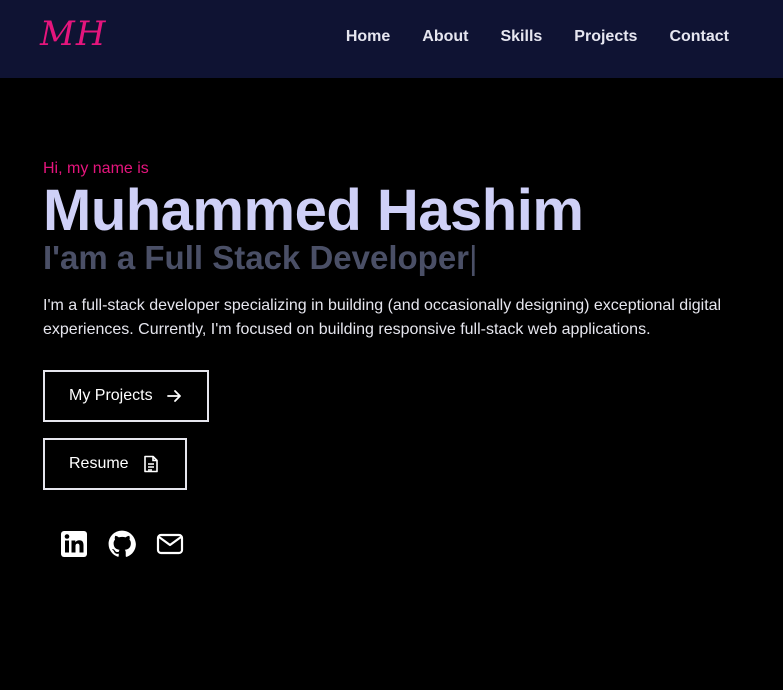 The height and width of the screenshot is (690, 783). Describe the element at coordinates (111, 395) in the screenshot. I see `my-projects-label: My Projects` at that location.